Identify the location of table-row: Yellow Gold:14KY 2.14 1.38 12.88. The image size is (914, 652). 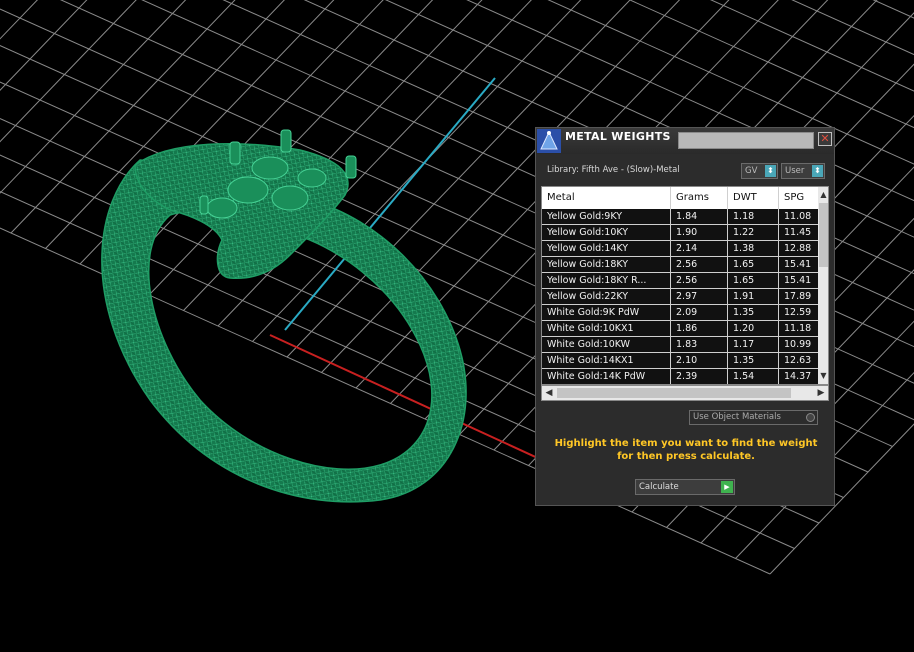
(680, 249).